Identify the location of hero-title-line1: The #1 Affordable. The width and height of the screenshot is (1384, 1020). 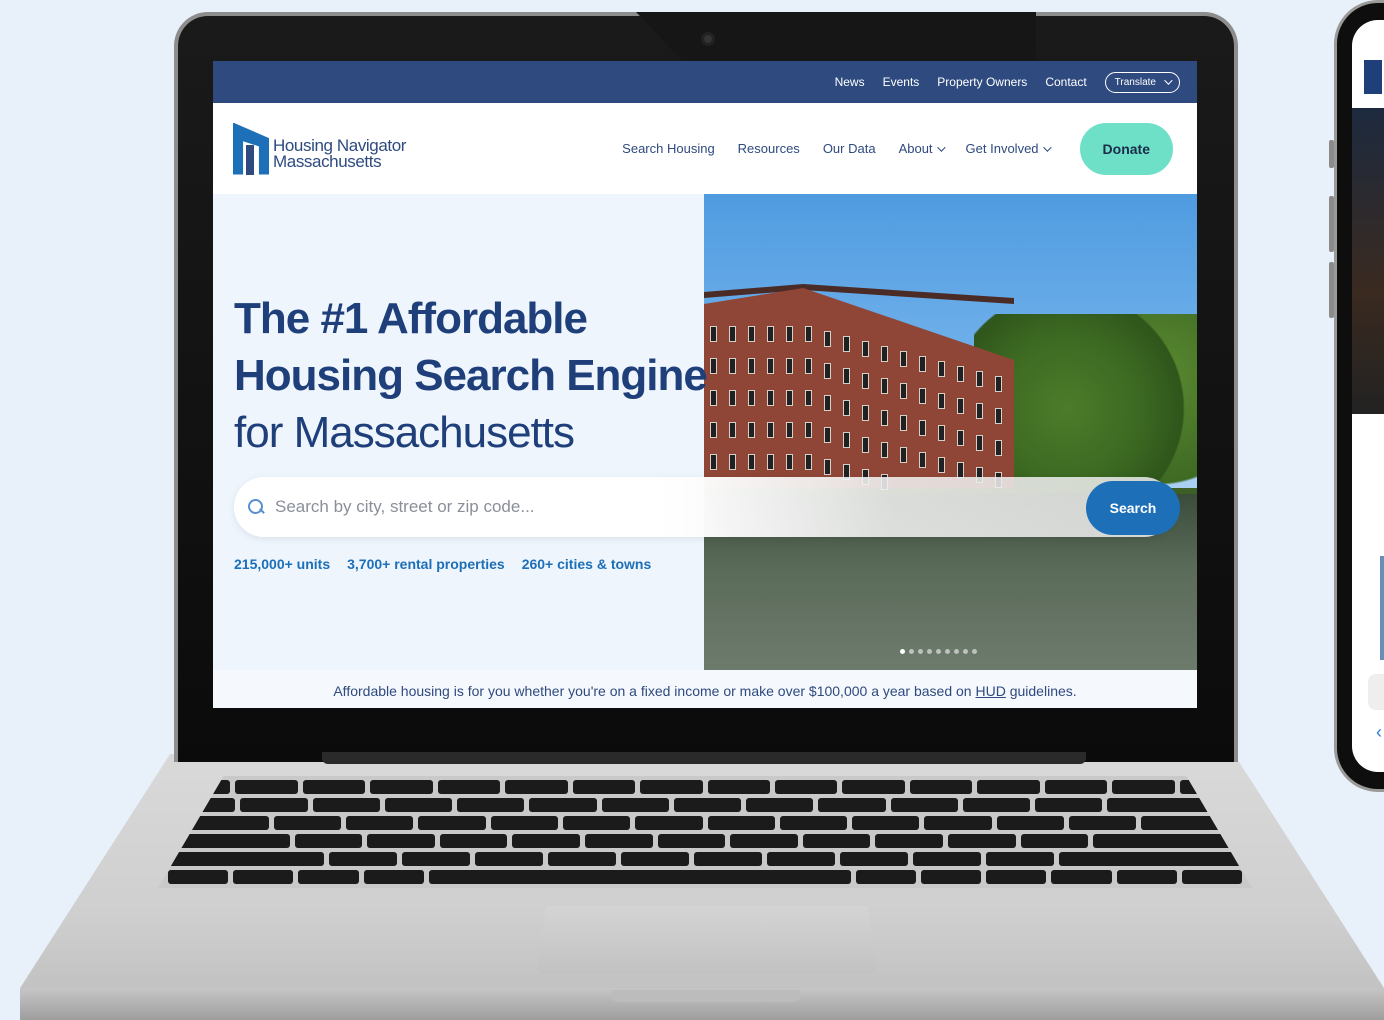
(411, 318).